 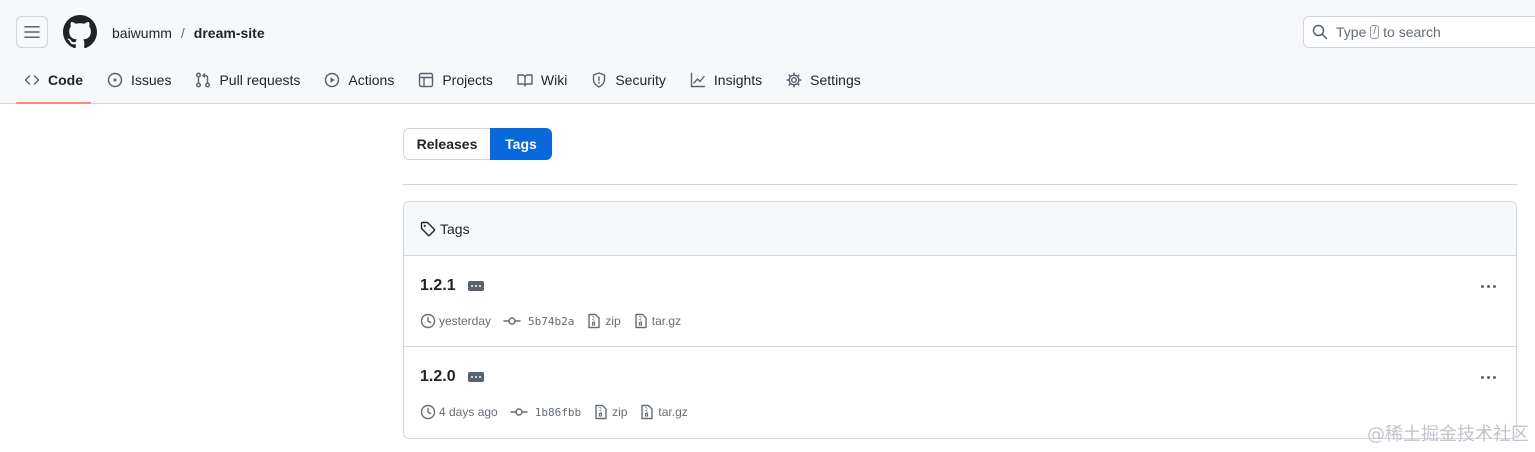 What do you see at coordinates (960, 184) in the screenshot?
I see `section-divider` at bounding box center [960, 184].